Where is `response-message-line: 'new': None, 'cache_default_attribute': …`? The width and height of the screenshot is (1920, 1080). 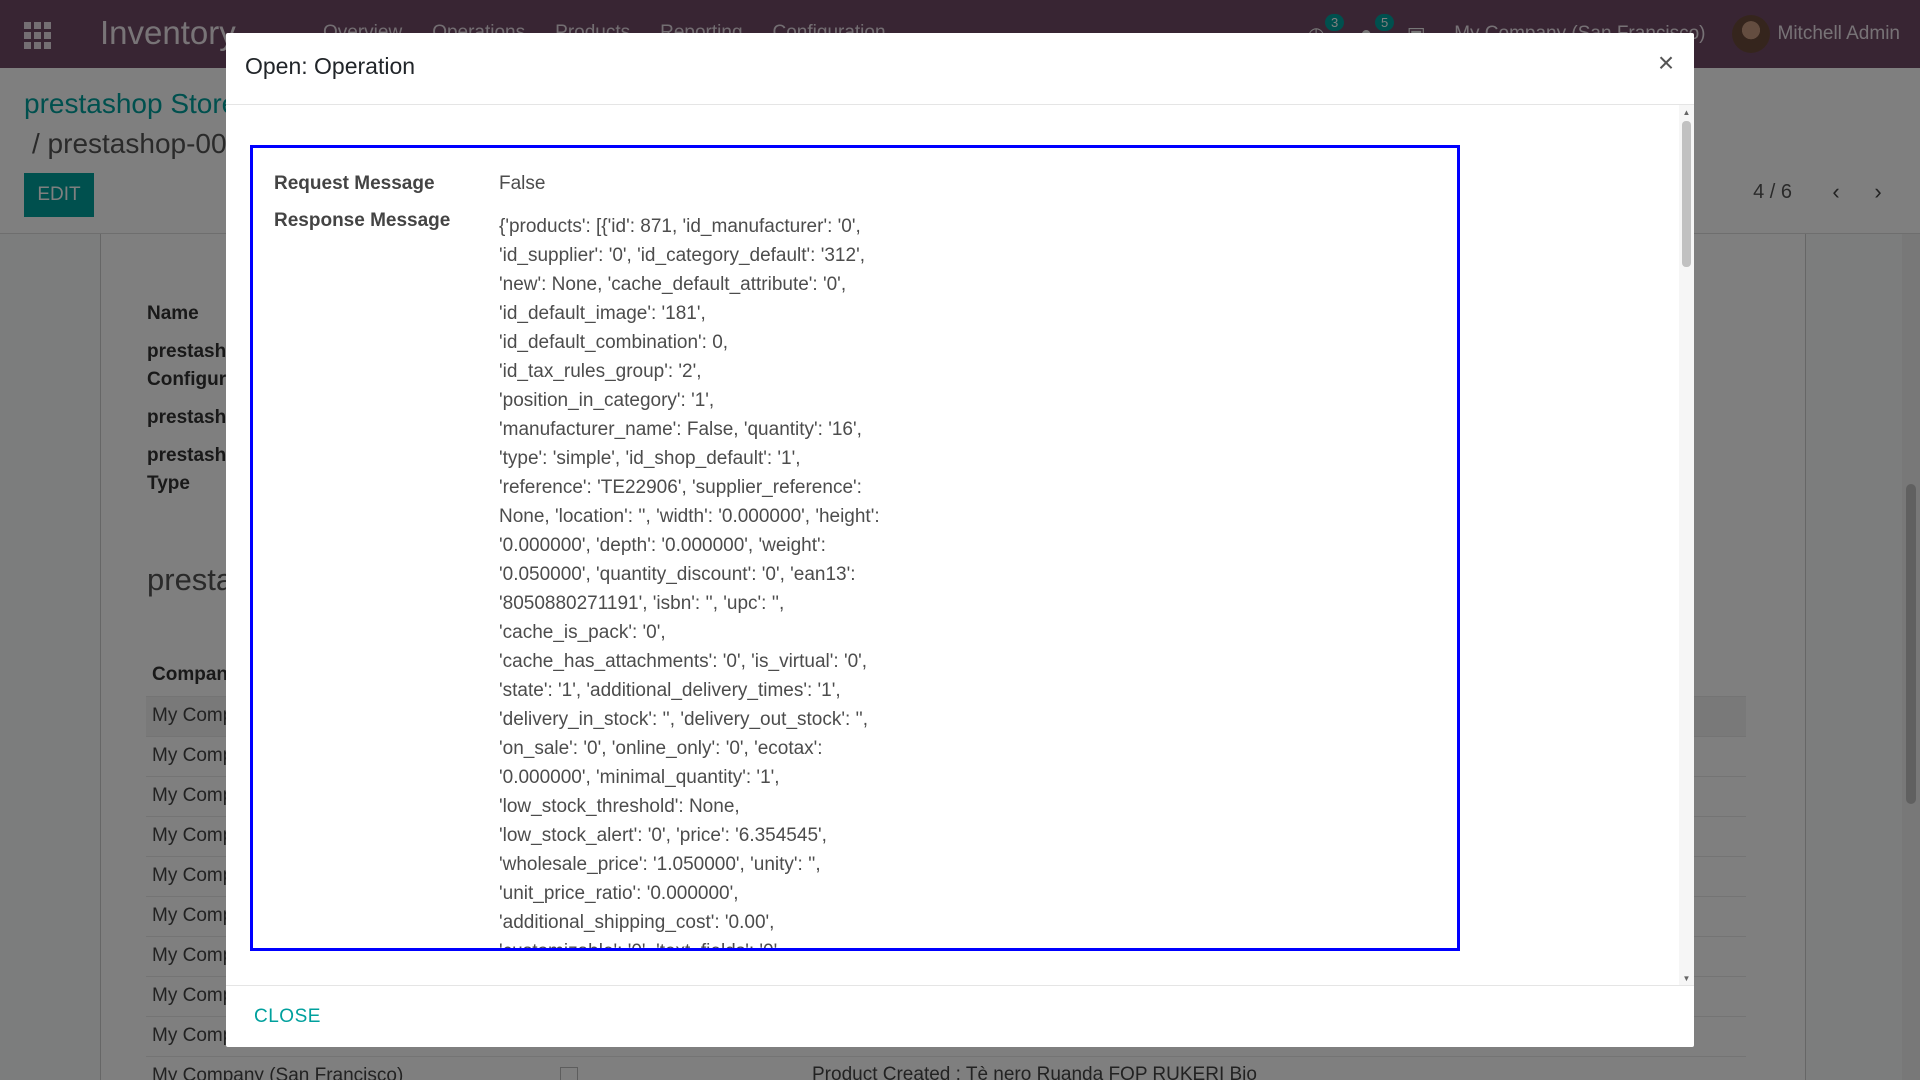
response-message-line: 'new': None, 'cache_default_attribute': … is located at coordinates (673, 284).